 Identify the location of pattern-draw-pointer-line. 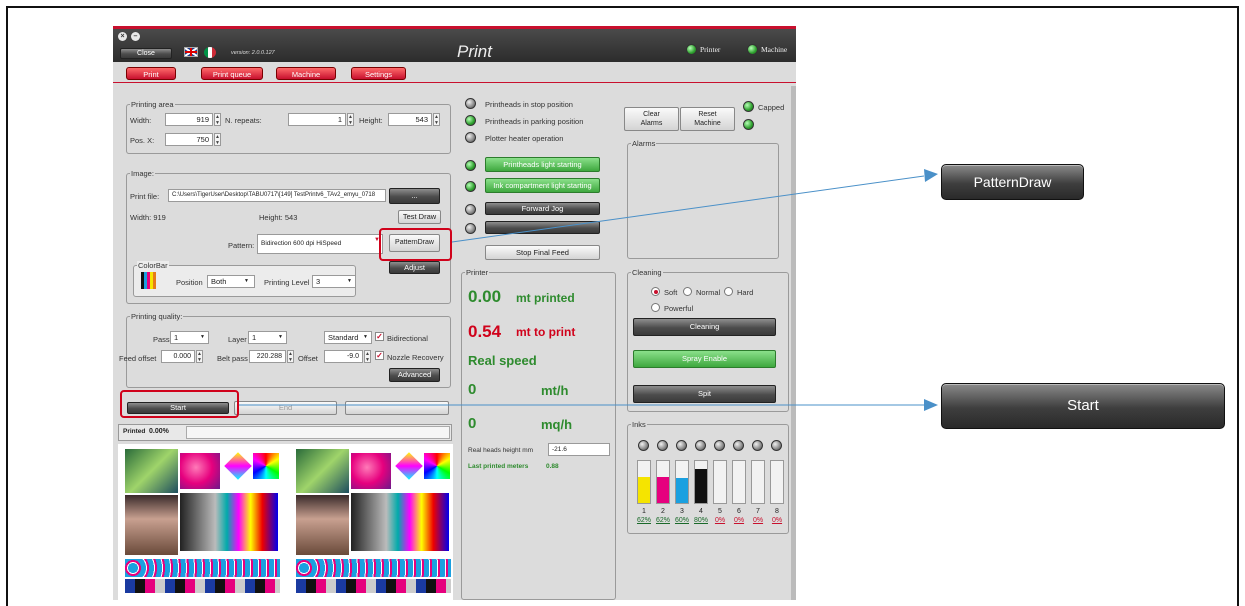
(688, 209).